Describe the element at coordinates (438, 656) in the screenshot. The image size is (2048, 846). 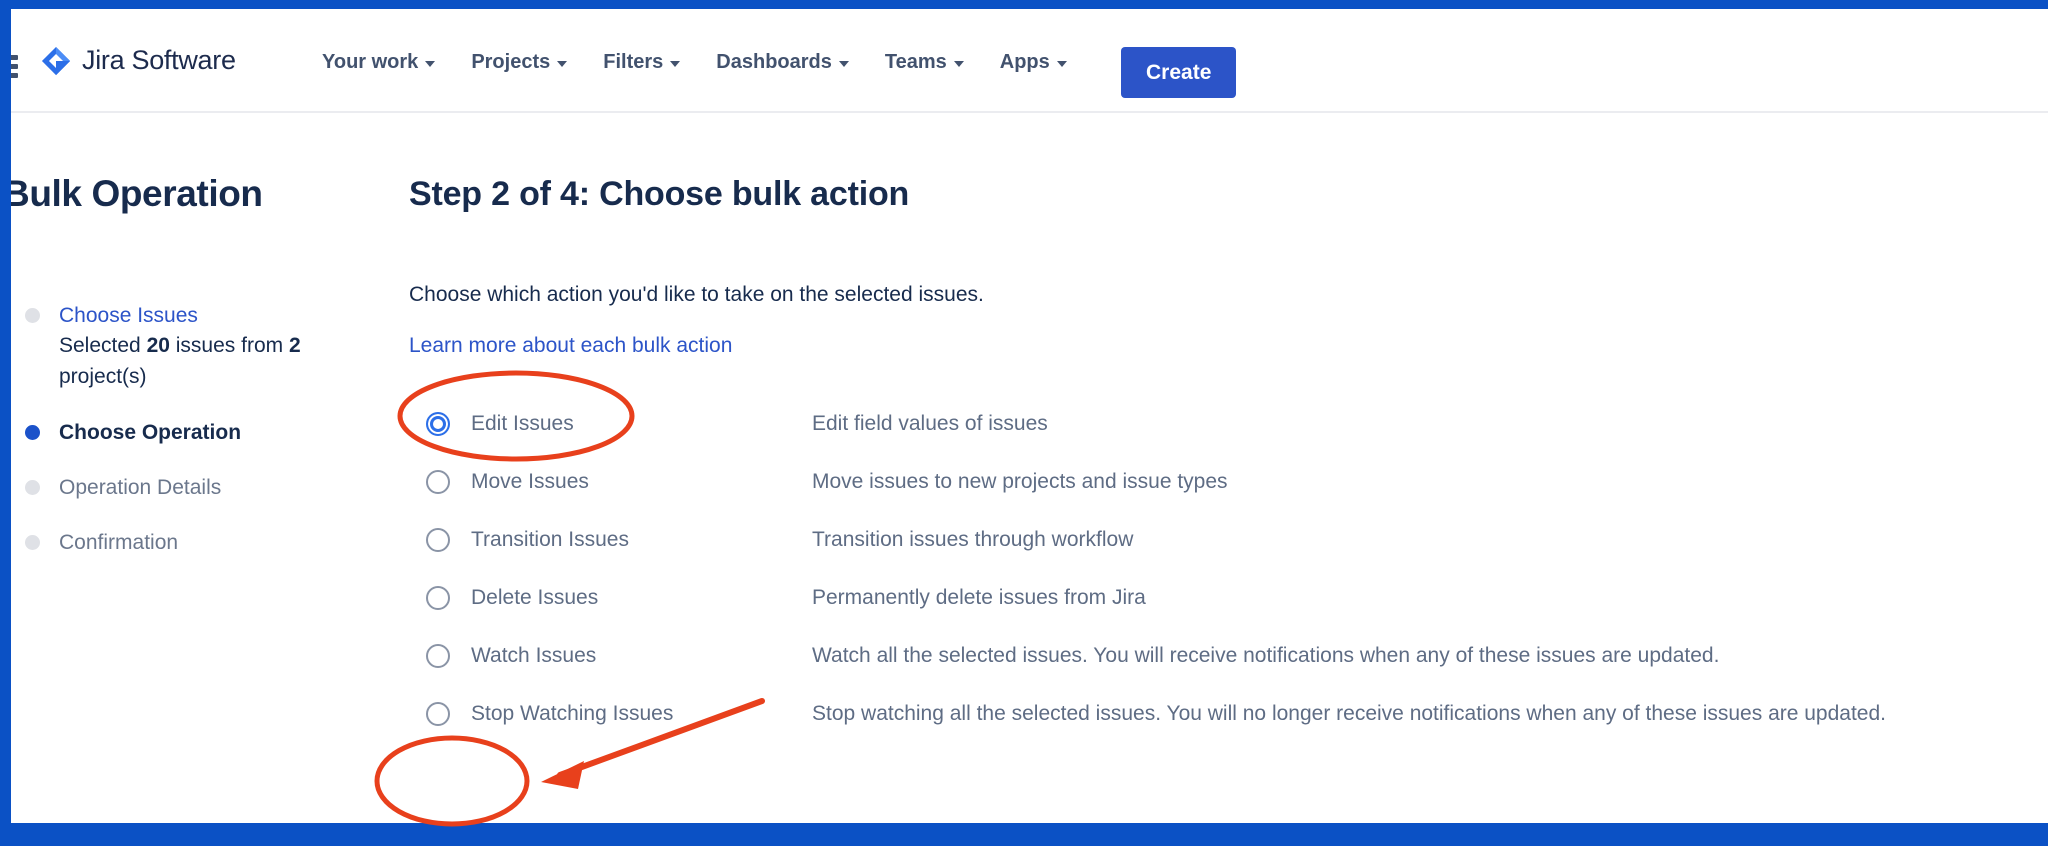
I see `radio-watch-issues` at that location.